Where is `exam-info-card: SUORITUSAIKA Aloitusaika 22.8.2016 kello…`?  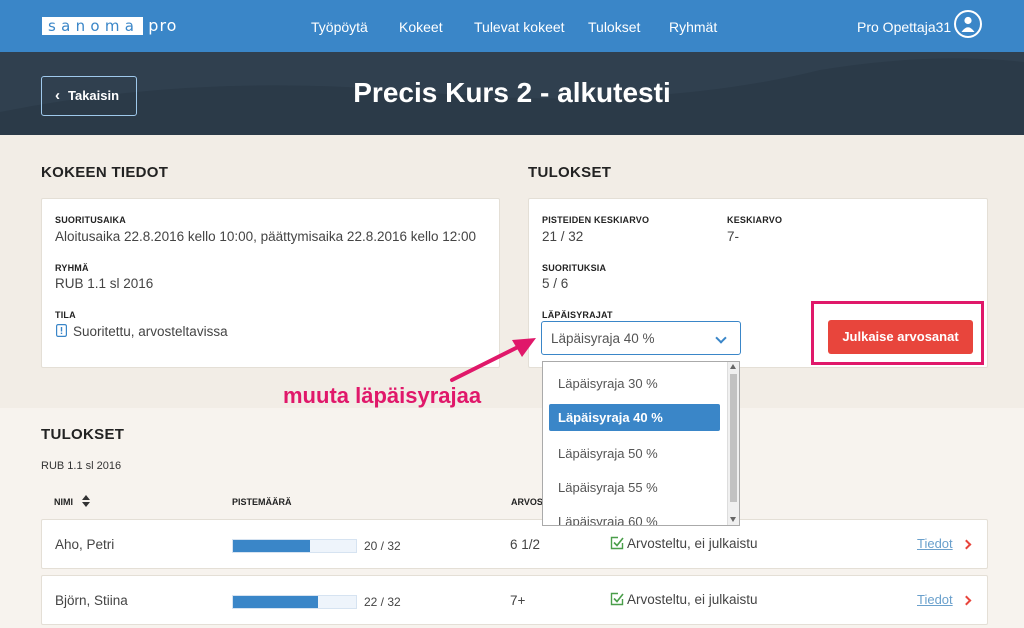 exam-info-card: SUORITUSAIKA Aloitusaika 22.8.2016 kello… is located at coordinates (270, 283).